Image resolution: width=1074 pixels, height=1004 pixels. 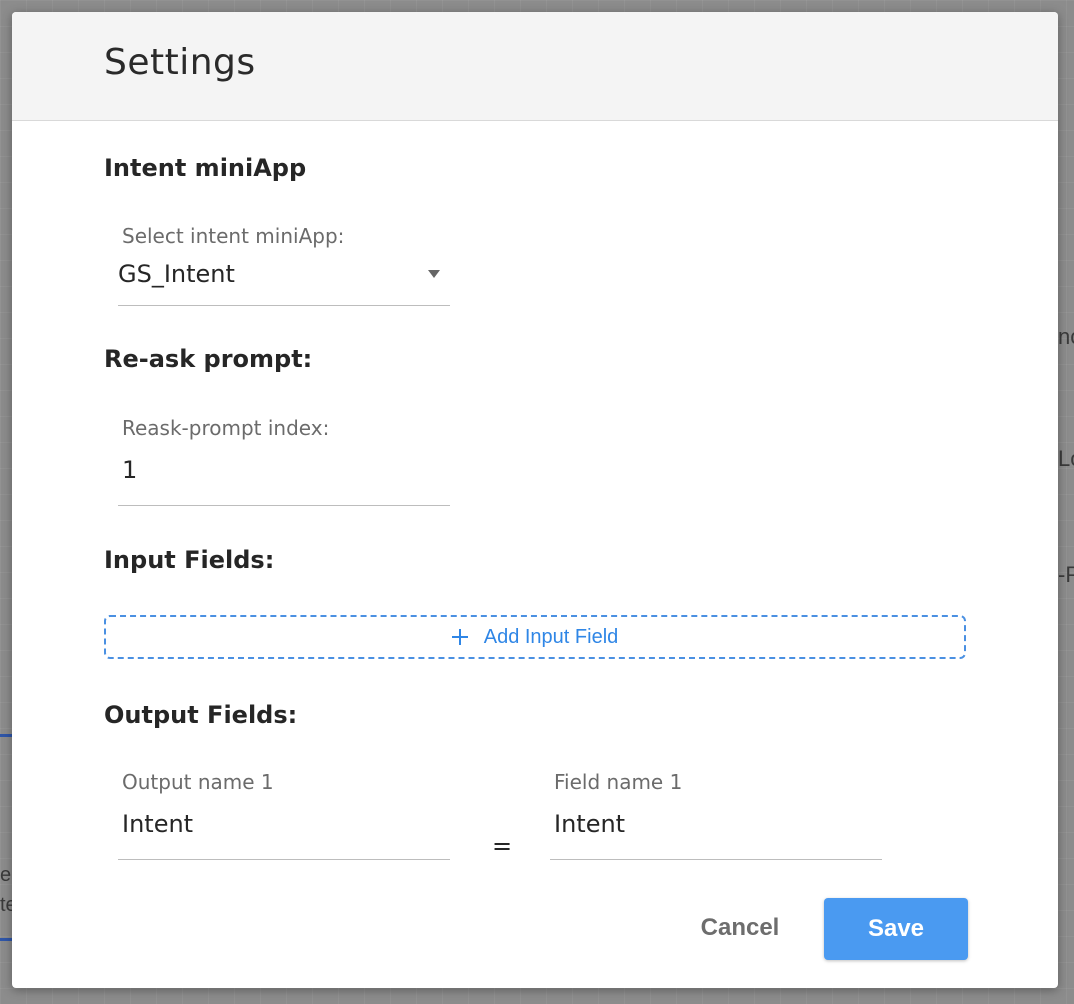 I want to click on reask-section-title: Re-ask prompt:, so click(x=208, y=359).